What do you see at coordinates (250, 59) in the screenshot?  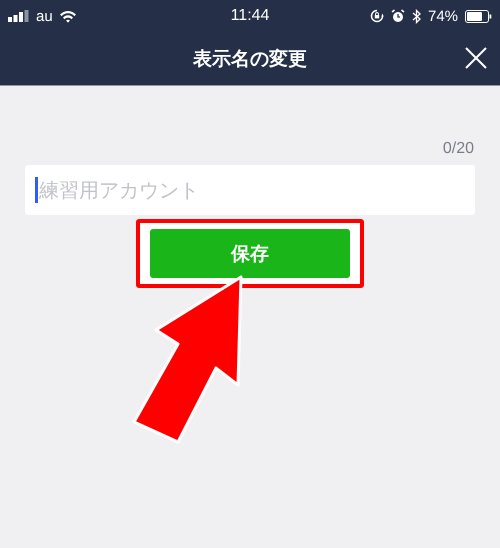 I see `screen-title: 表示名の変更` at bounding box center [250, 59].